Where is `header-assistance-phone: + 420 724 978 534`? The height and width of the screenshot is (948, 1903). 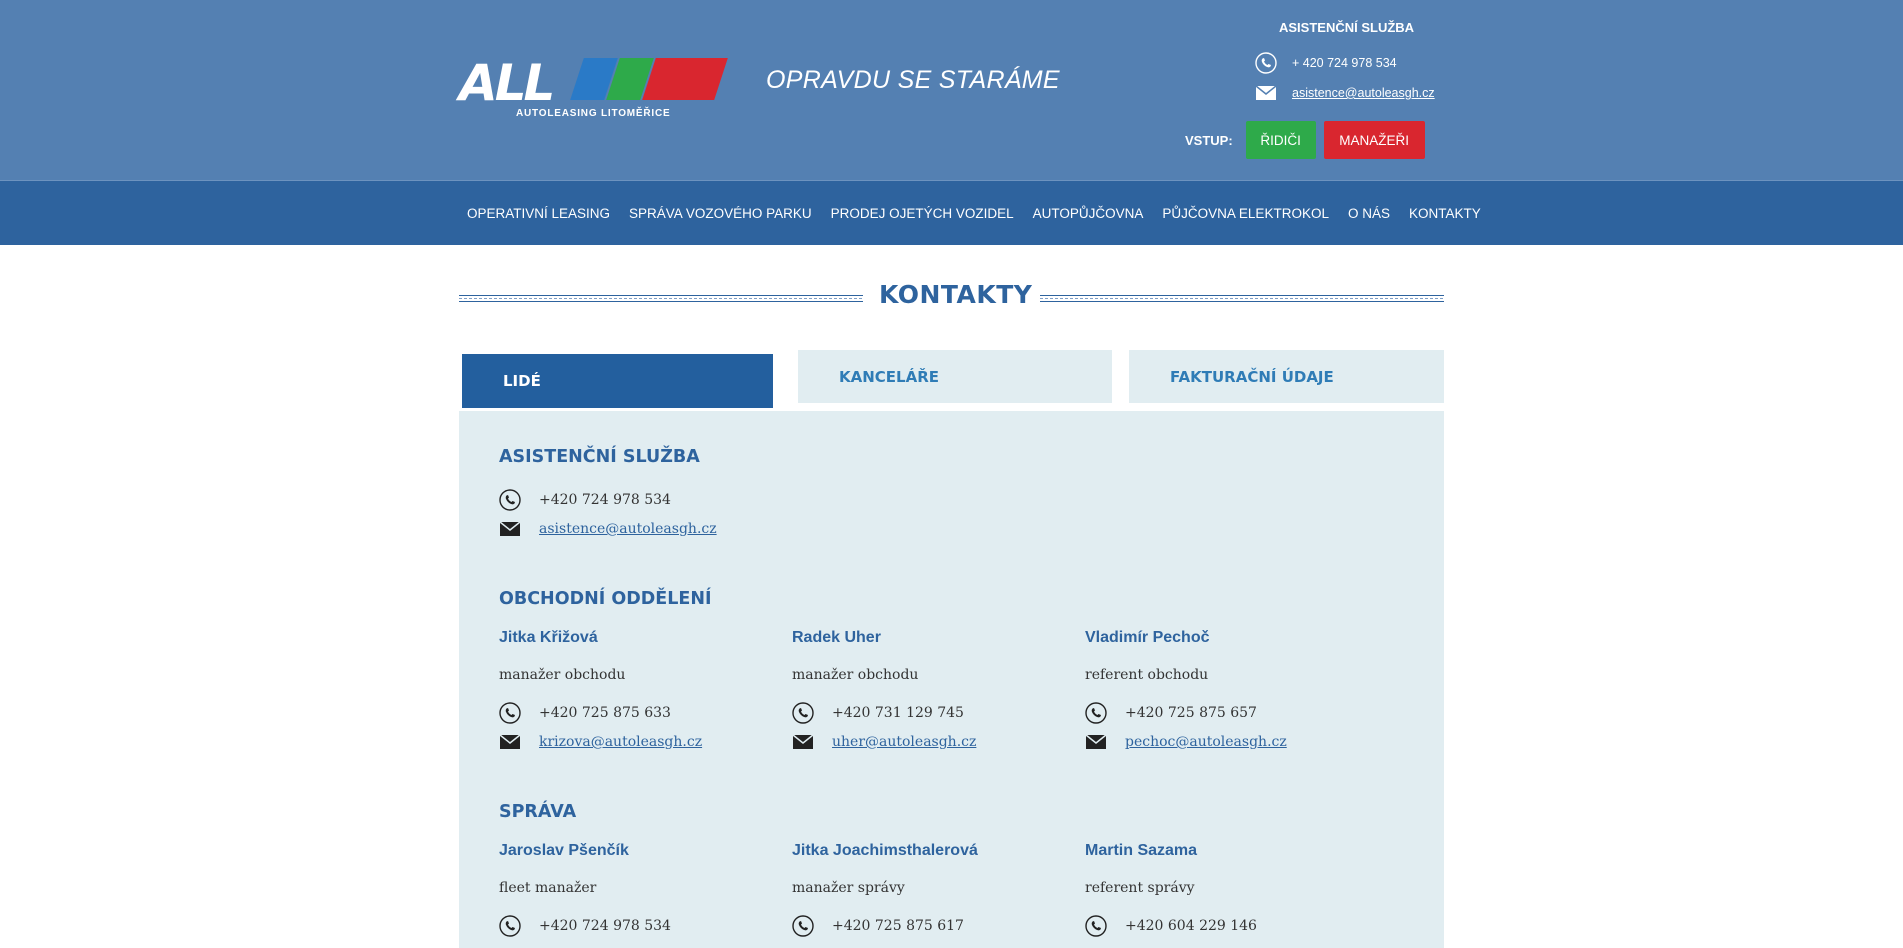
header-assistance-phone: + 420 724 978 534 is located at coordinates (1326, 63).